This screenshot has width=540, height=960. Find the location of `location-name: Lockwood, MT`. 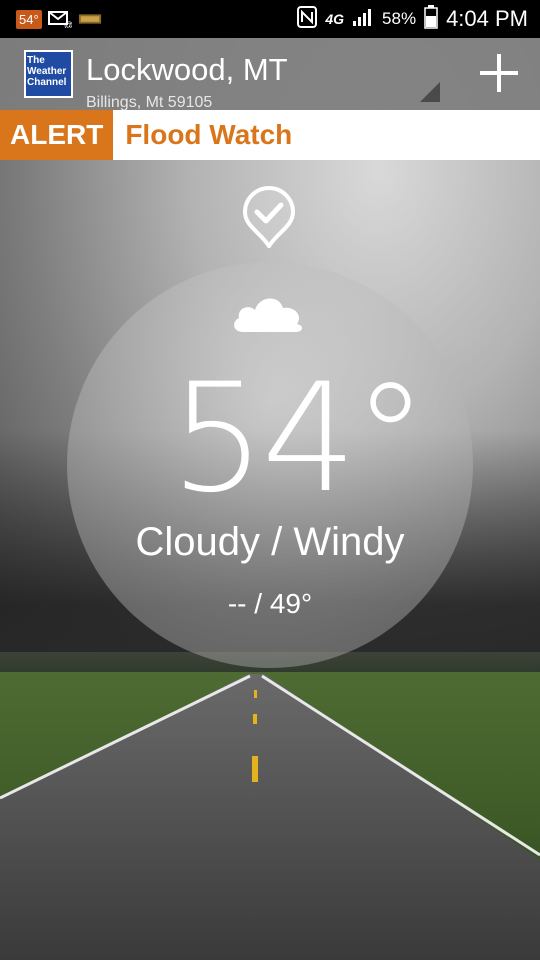

location-name: Lockwood, MT is located at coordinates (187, 70).